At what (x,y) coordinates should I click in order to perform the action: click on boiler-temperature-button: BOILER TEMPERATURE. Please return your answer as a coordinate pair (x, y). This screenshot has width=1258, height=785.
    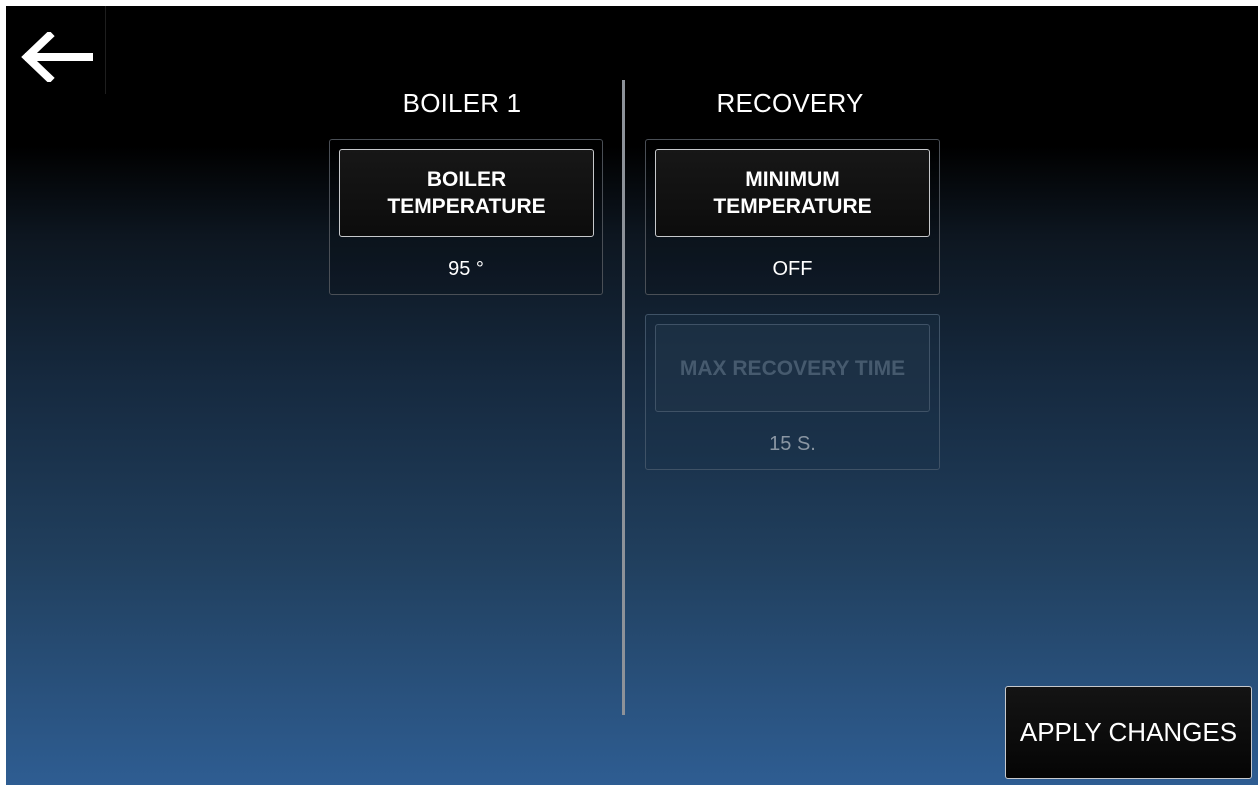
    Looking at the image, I should click on (466, 193).